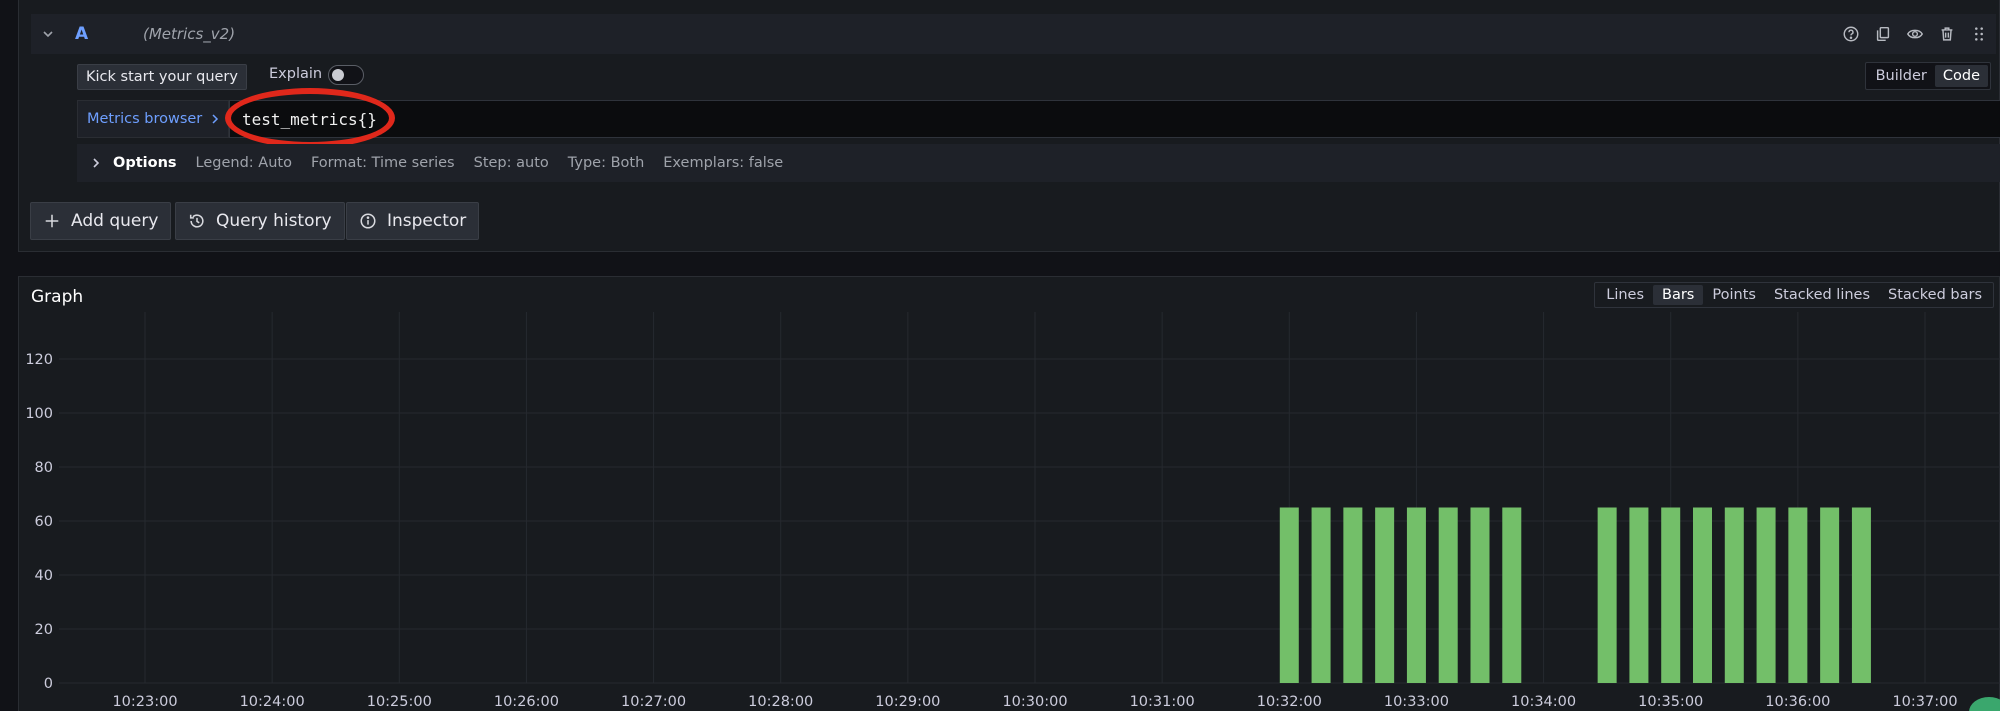 Image resolution: width=2000 pixels, height=711 pixels. Describe the element at coordinates (511, 163) in the screenshot. I see `option-step: Step: auto` at that location.